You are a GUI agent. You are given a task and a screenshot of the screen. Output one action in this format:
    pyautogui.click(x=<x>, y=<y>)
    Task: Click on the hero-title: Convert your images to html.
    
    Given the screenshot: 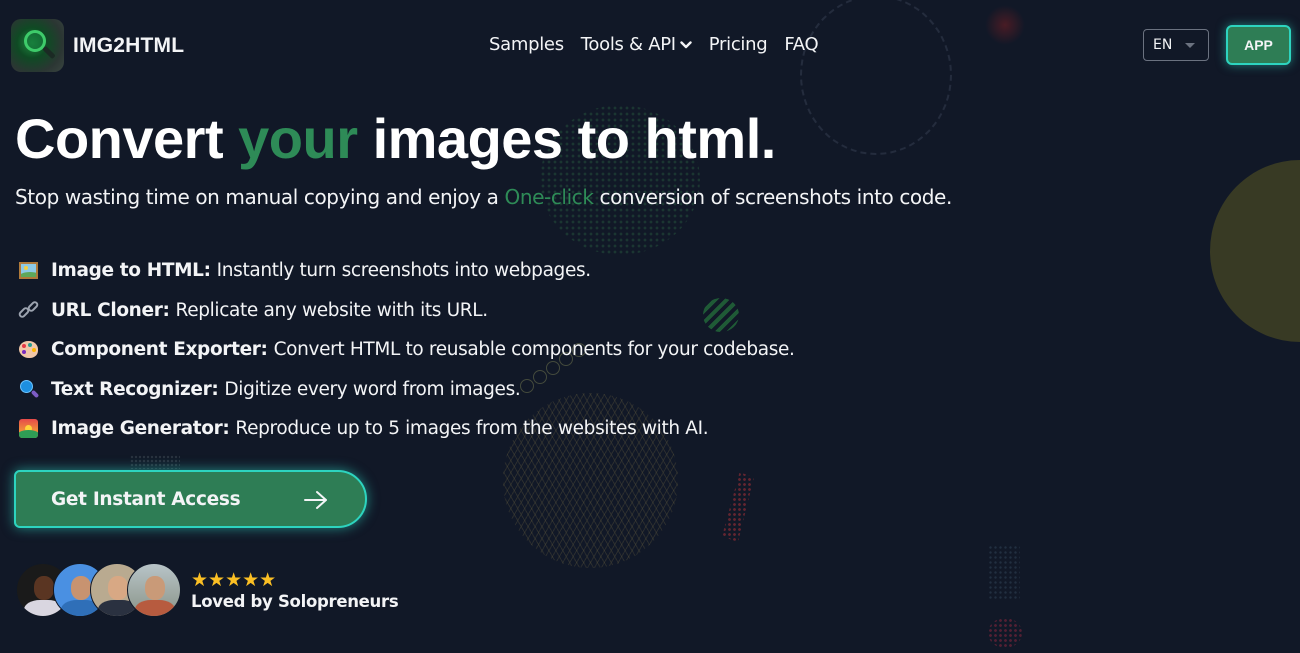 What is the action you would take?
    pyautogui.click(x=395, y=138)
    